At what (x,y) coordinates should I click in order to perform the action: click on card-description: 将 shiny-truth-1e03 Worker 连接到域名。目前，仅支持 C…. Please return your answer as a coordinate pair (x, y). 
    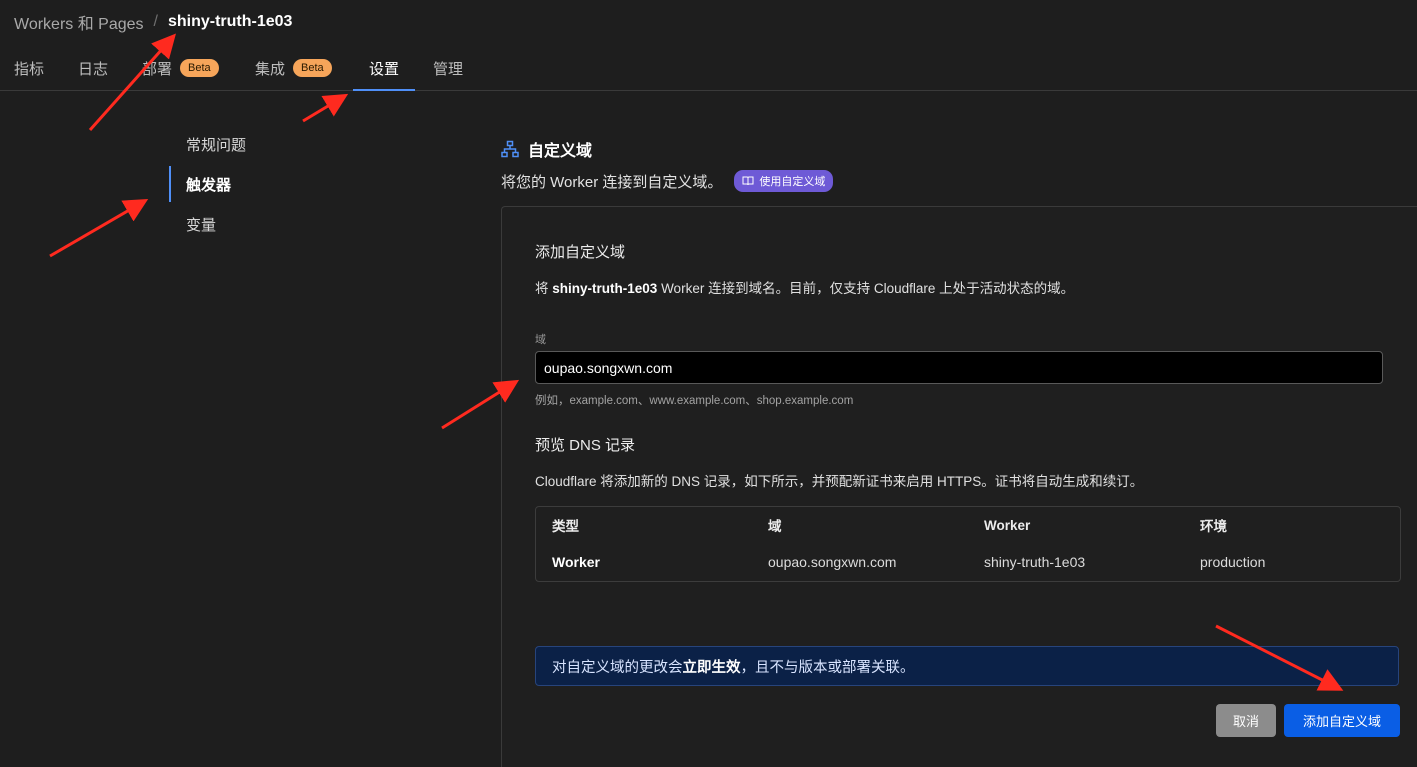
    Looking at the image, I should click on (804, 287).